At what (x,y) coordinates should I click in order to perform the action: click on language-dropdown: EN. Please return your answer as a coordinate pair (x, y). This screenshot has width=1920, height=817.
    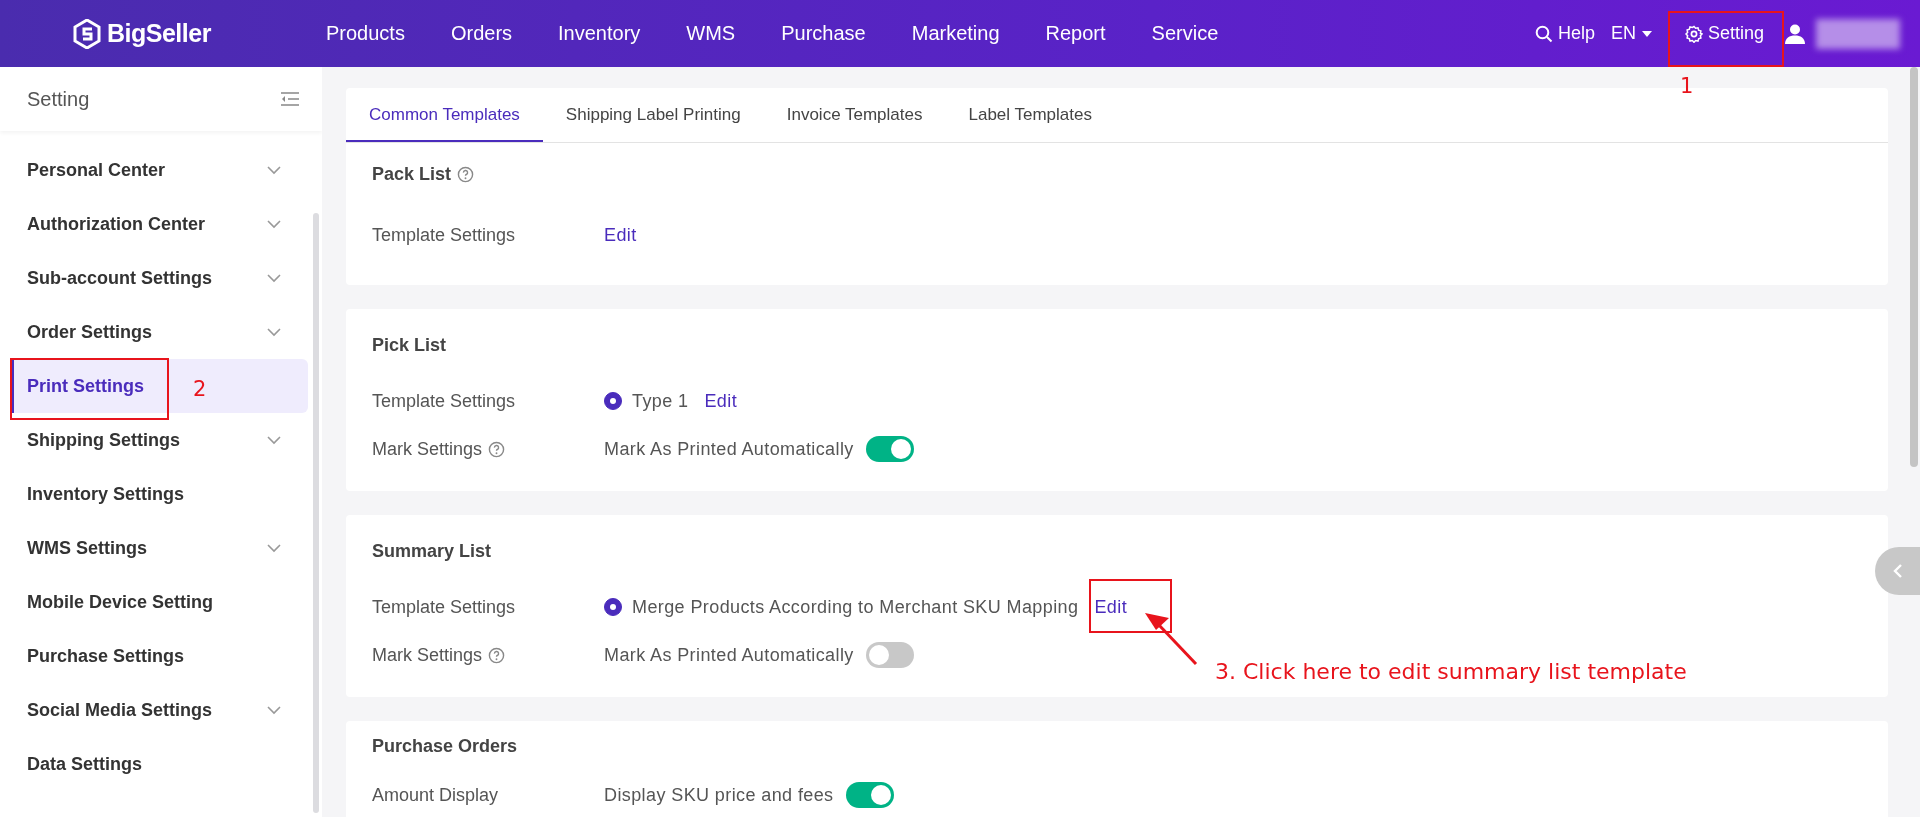
    Looking at the image, I should click on (1631, 33).